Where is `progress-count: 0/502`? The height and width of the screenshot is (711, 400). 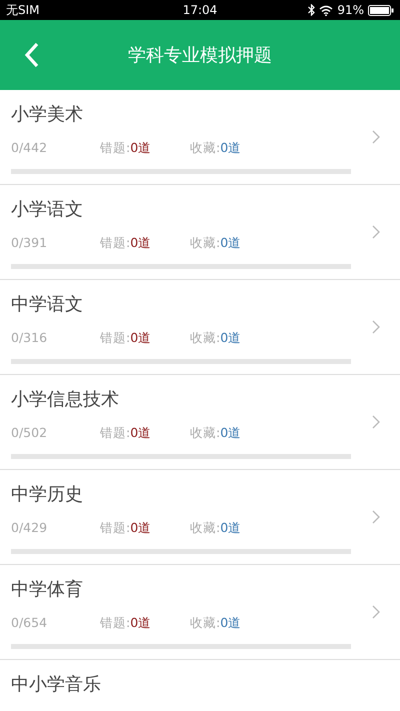 progress-count: 0/502 is located at coordinates (29, 433).